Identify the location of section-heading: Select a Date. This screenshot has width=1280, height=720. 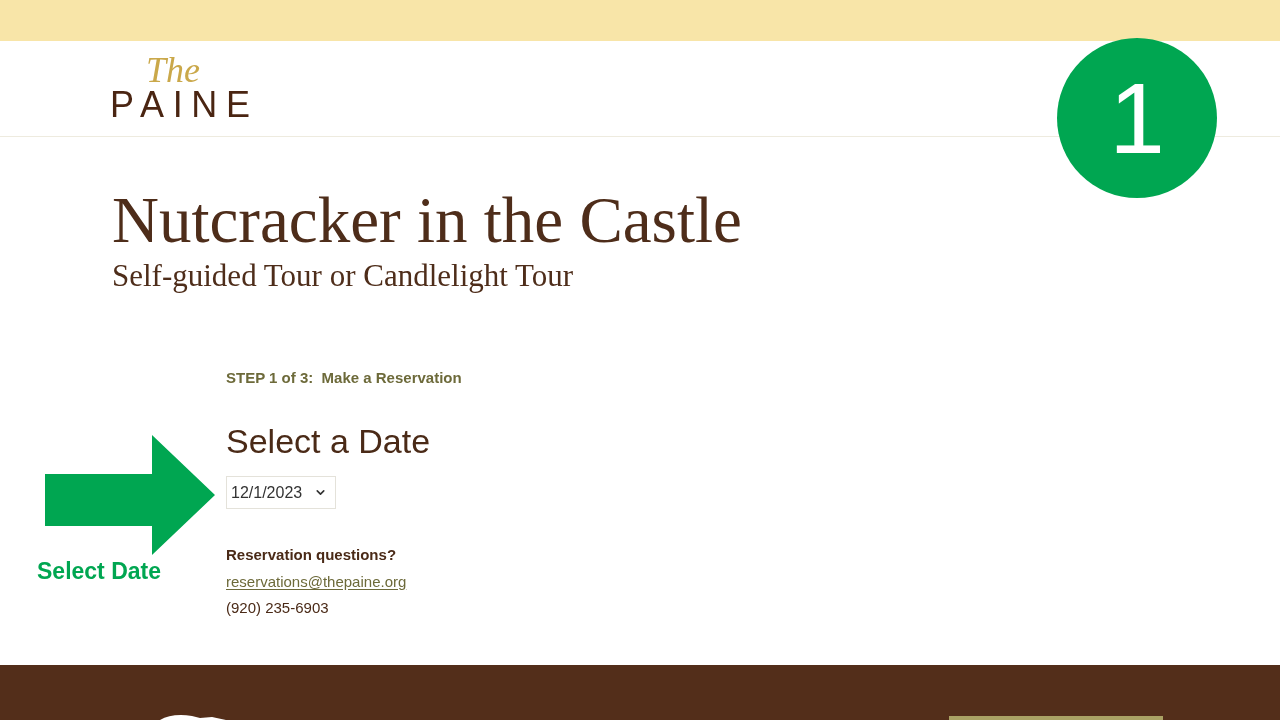
(328, 441).